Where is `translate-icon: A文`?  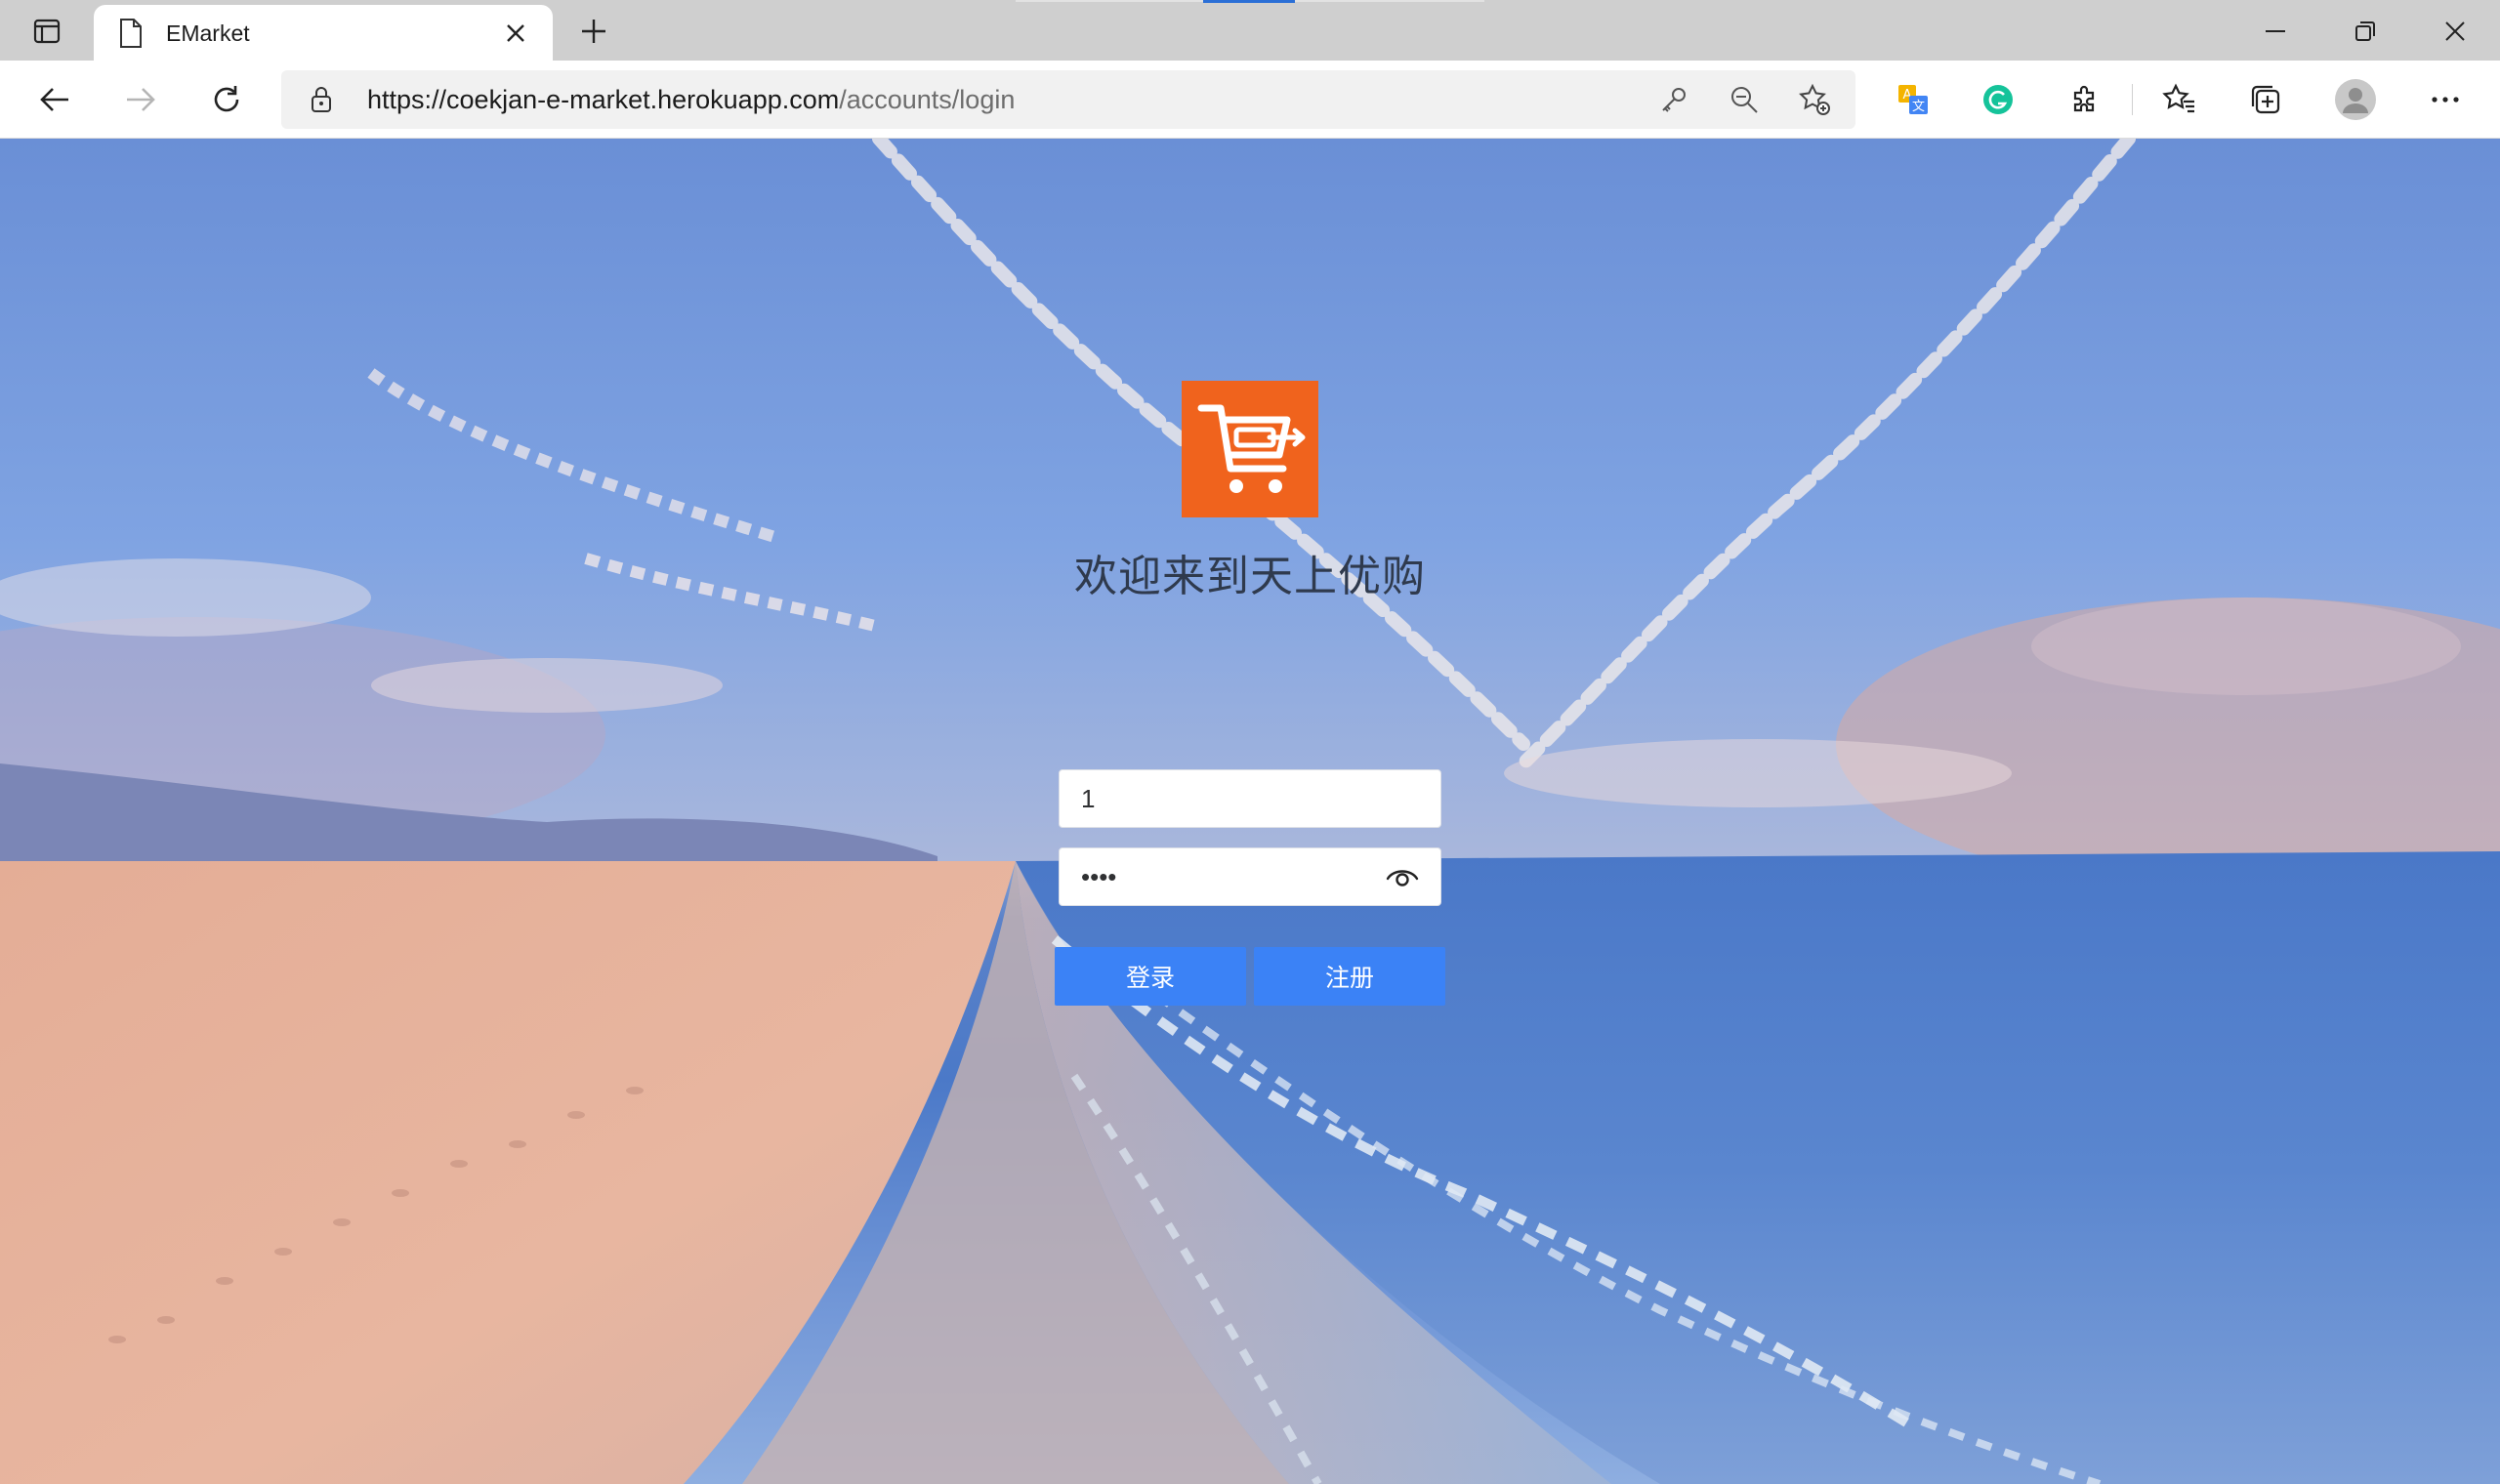
translate-icon: A文 is located at coordinates (1913, 100).